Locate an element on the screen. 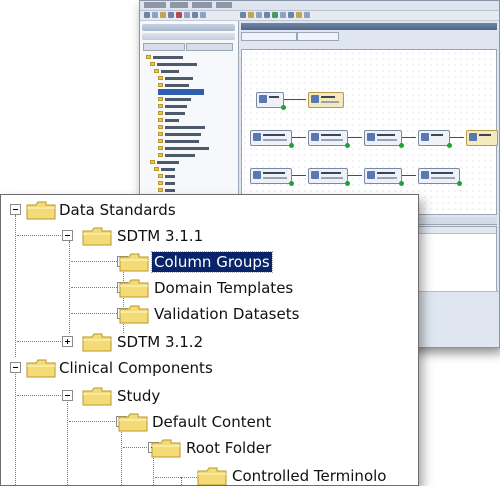 The width and height of the screenshot is (500, 486). tree-node-label: Data Standards is located at coordinates (117, 210).